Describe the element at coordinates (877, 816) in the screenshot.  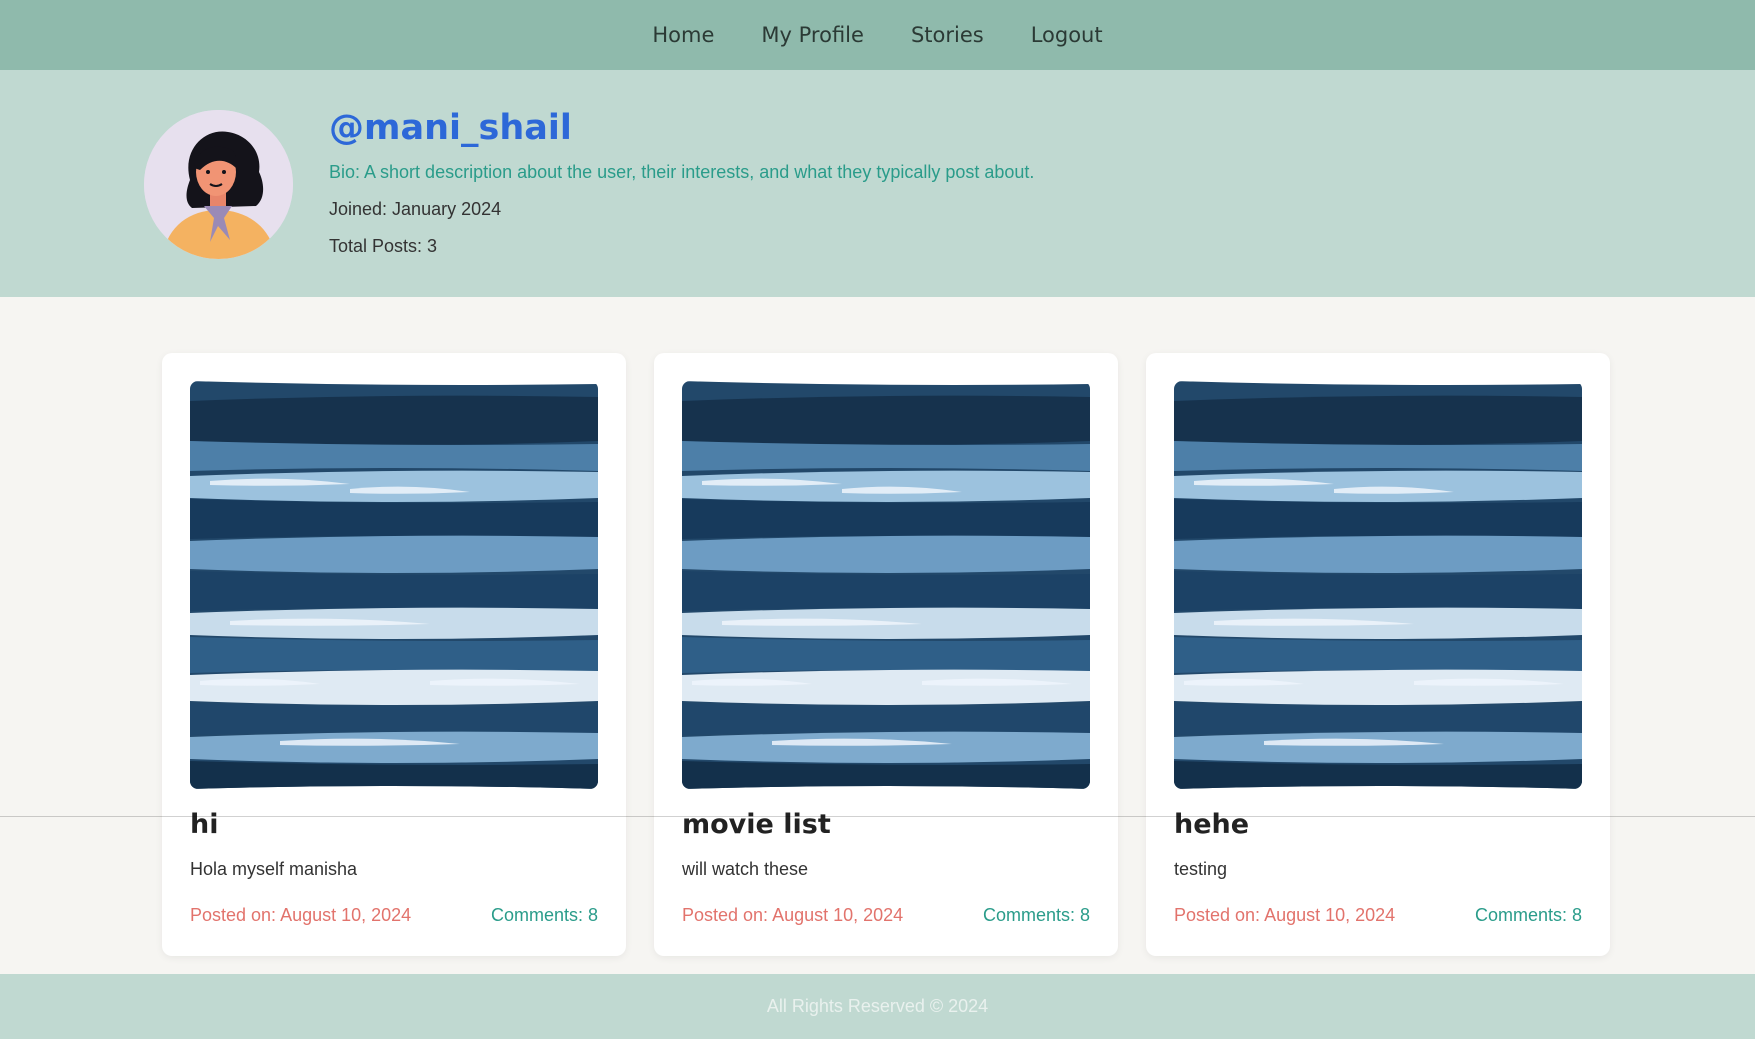
I see `divider-line` at that location.